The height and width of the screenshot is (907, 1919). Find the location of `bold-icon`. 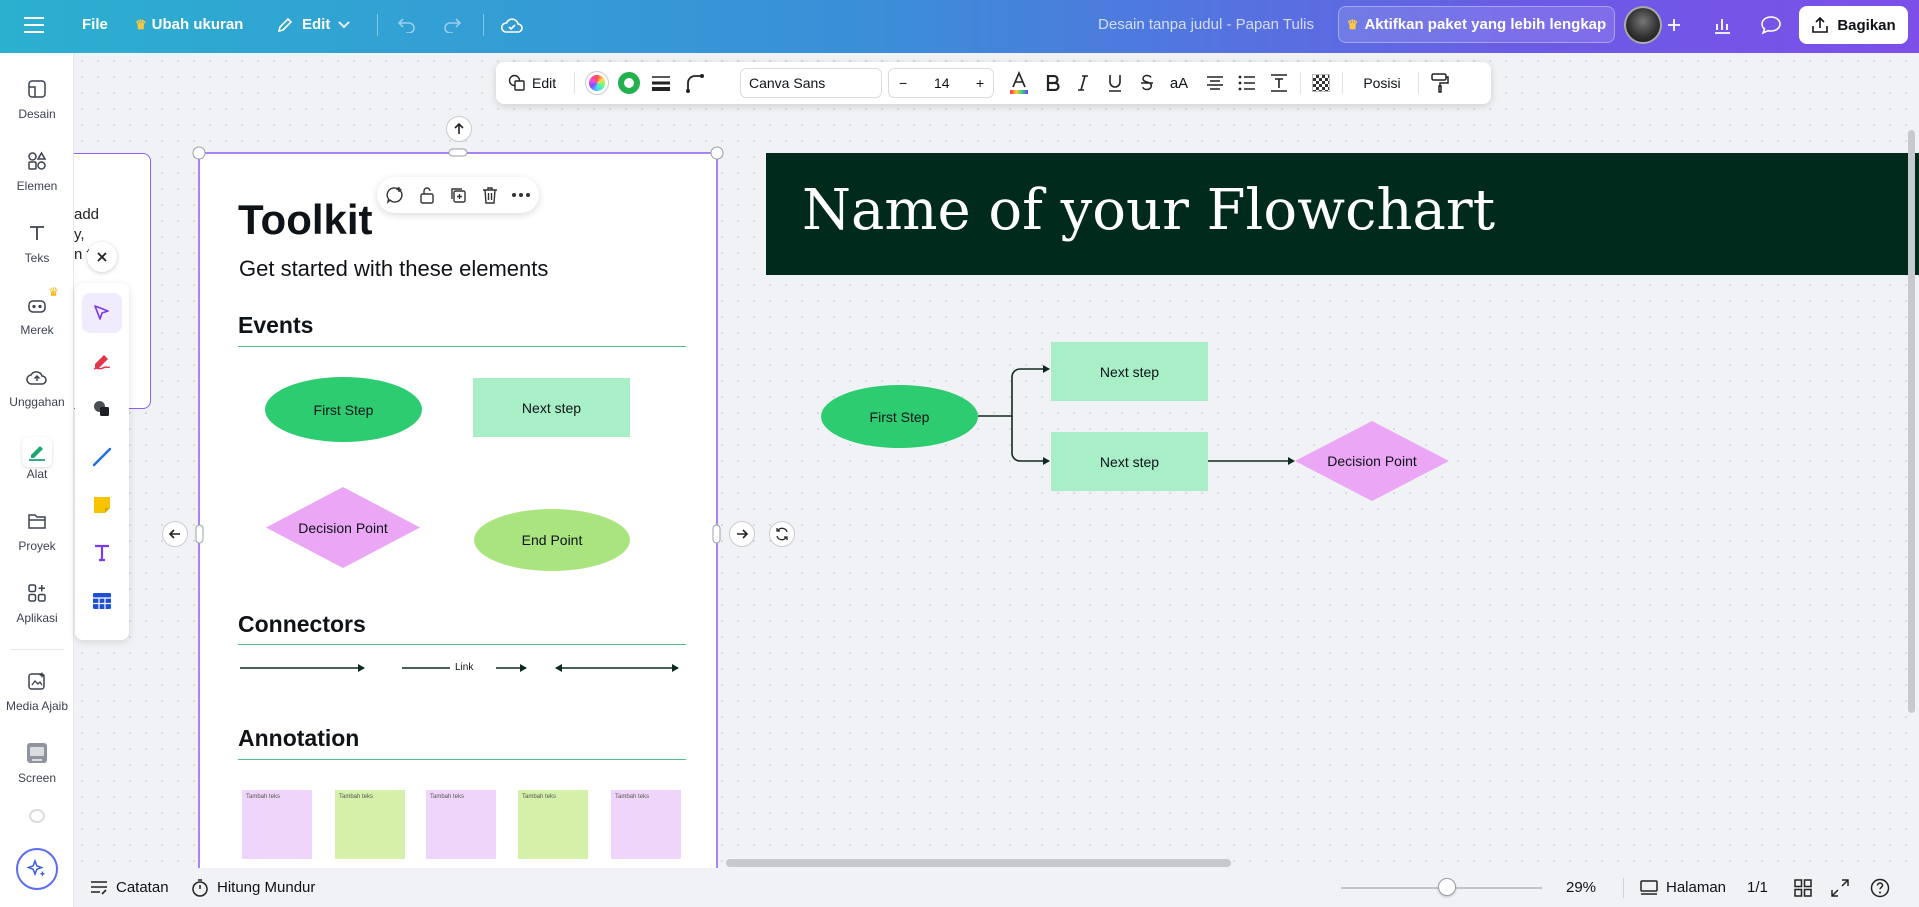

bold-icon is located at coordinates (1053, 83).